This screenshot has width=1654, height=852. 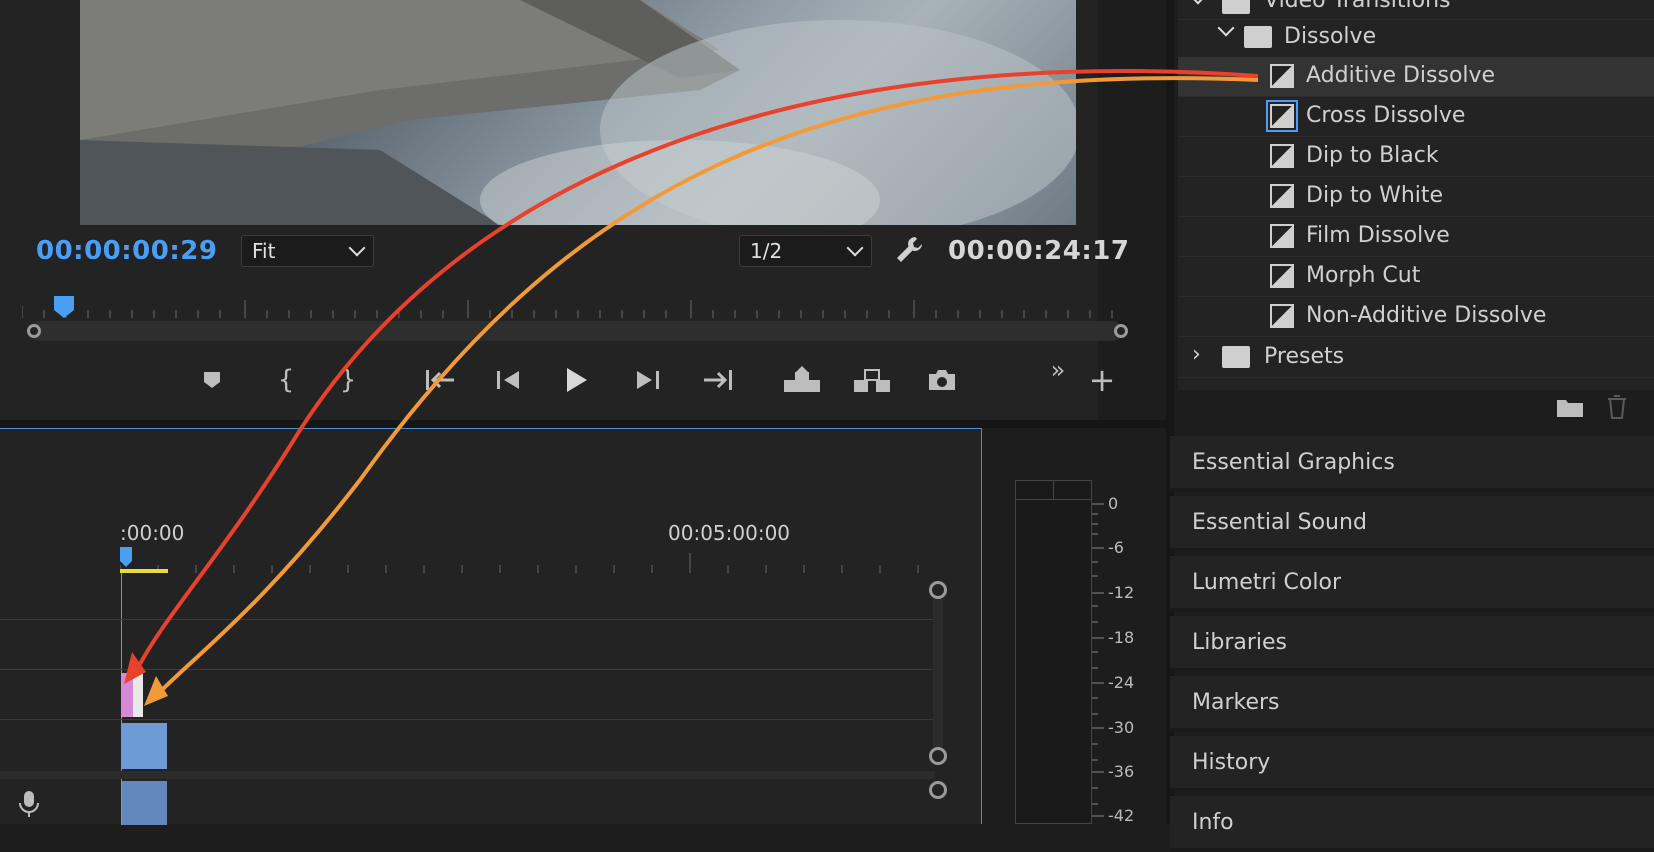 I want to click on new-bin-icon, so click(x=1570, y=407).